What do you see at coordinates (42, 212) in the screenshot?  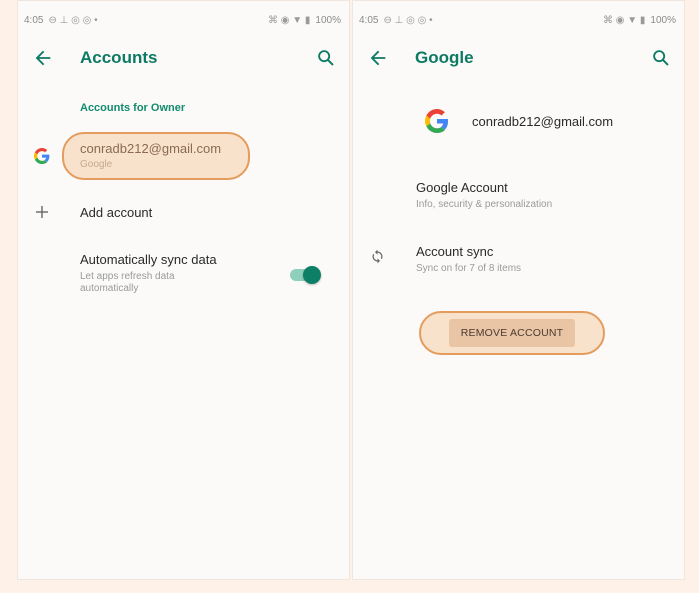 I see `plus-icon` at bounding box center [42, 212].